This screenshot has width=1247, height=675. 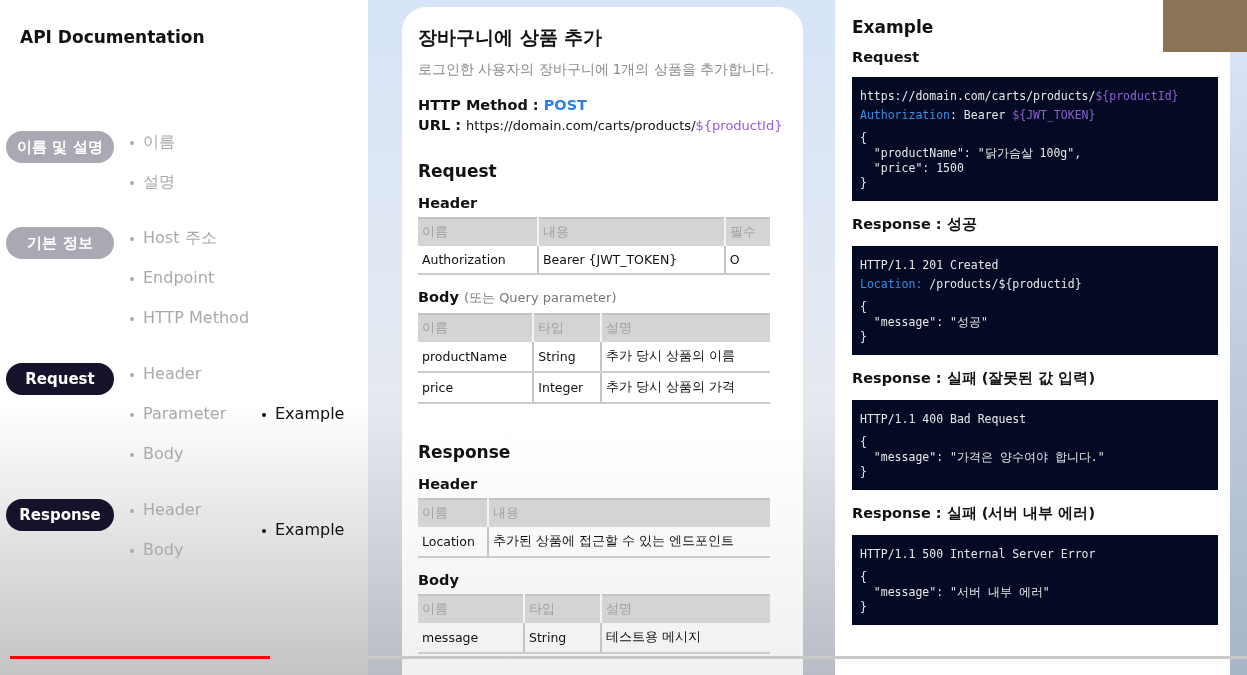 I want to click on section-pill: 이름 및 설명, so click(x=60, y=147).